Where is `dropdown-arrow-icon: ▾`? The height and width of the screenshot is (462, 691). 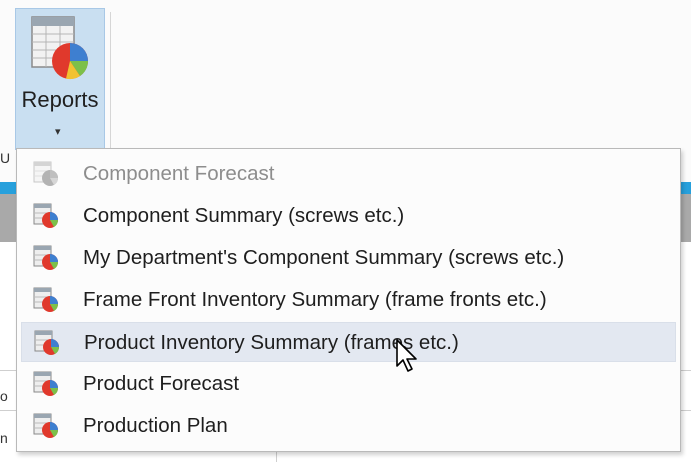 dropdown-arrow-icon: ▾ is located at coordinates (58, 132).